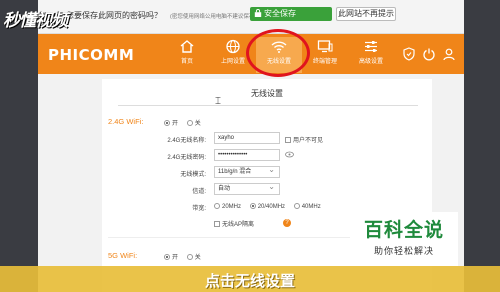 This screenshot has width=500, height=292. What do you see at coordinates (91, 55) in the screenshot?
I see `phicomm-logo: PHICOMM` at bounding box center [91, 55].